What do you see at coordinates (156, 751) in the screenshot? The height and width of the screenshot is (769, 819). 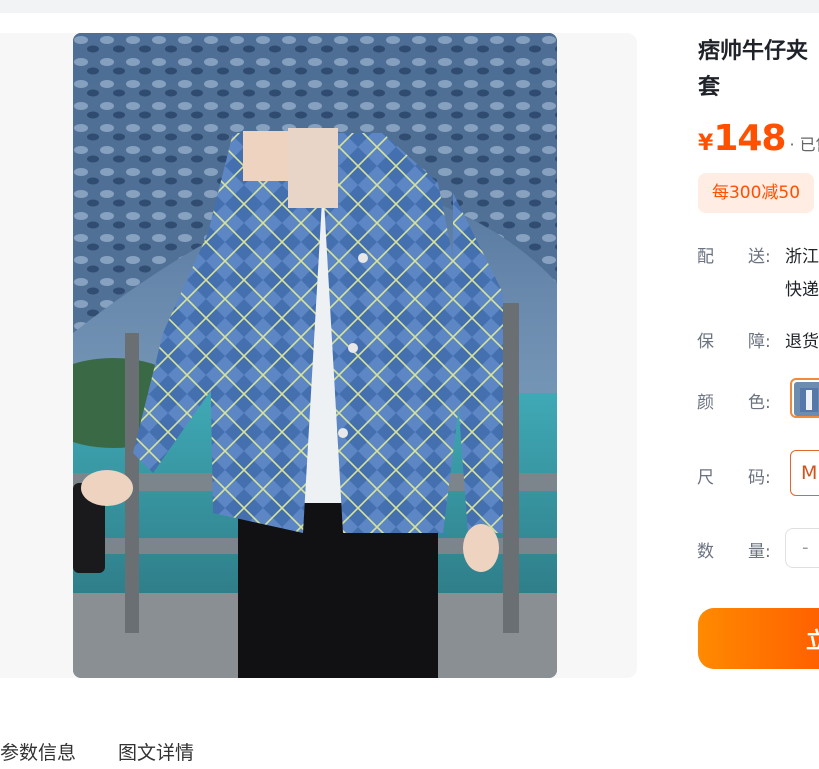 I see `tab-details: 图文详情` at bounding box center [156, 751].